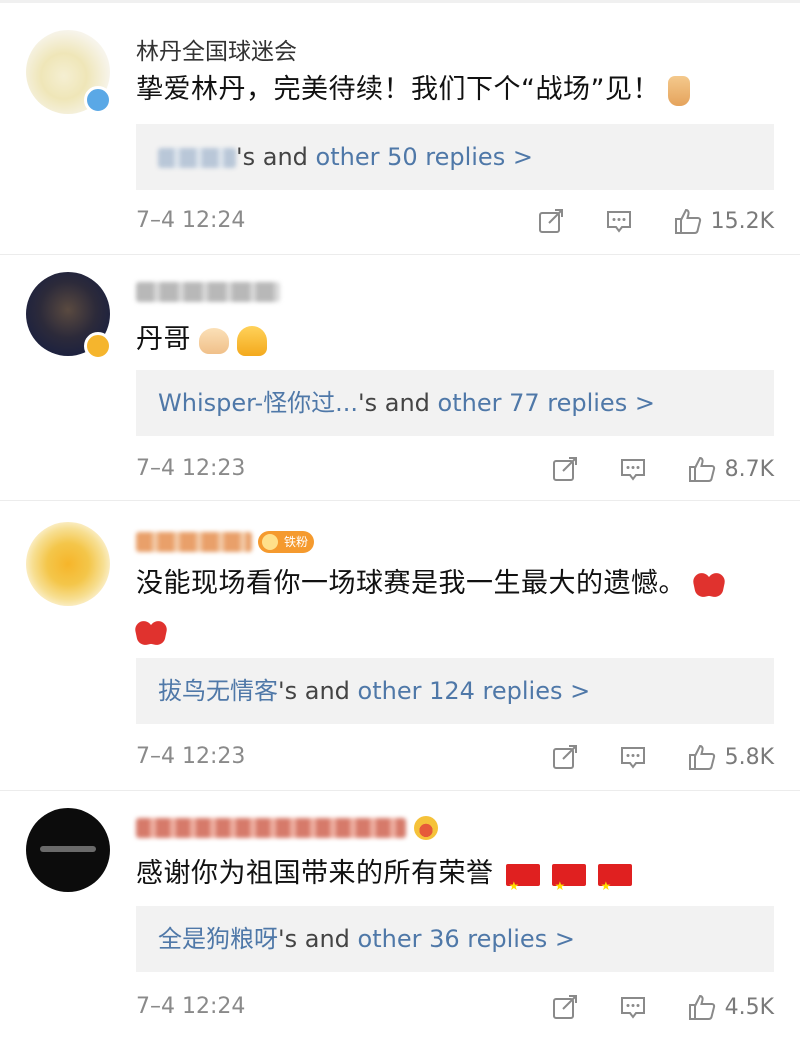 This screenshot has width=800, height=1040. I want to click on replies-link: other 77 replies >, so click(546, 403).